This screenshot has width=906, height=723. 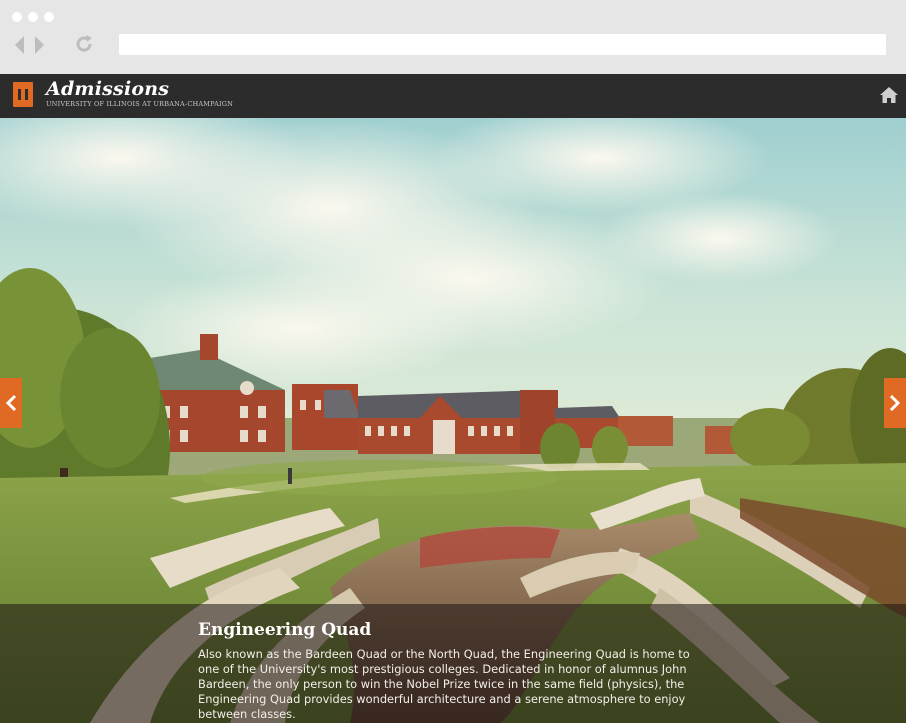 What do you see at coordinates (49, 17) in the screenshot?
I see `window-maximize-dot` at bounding box center [49, 17].